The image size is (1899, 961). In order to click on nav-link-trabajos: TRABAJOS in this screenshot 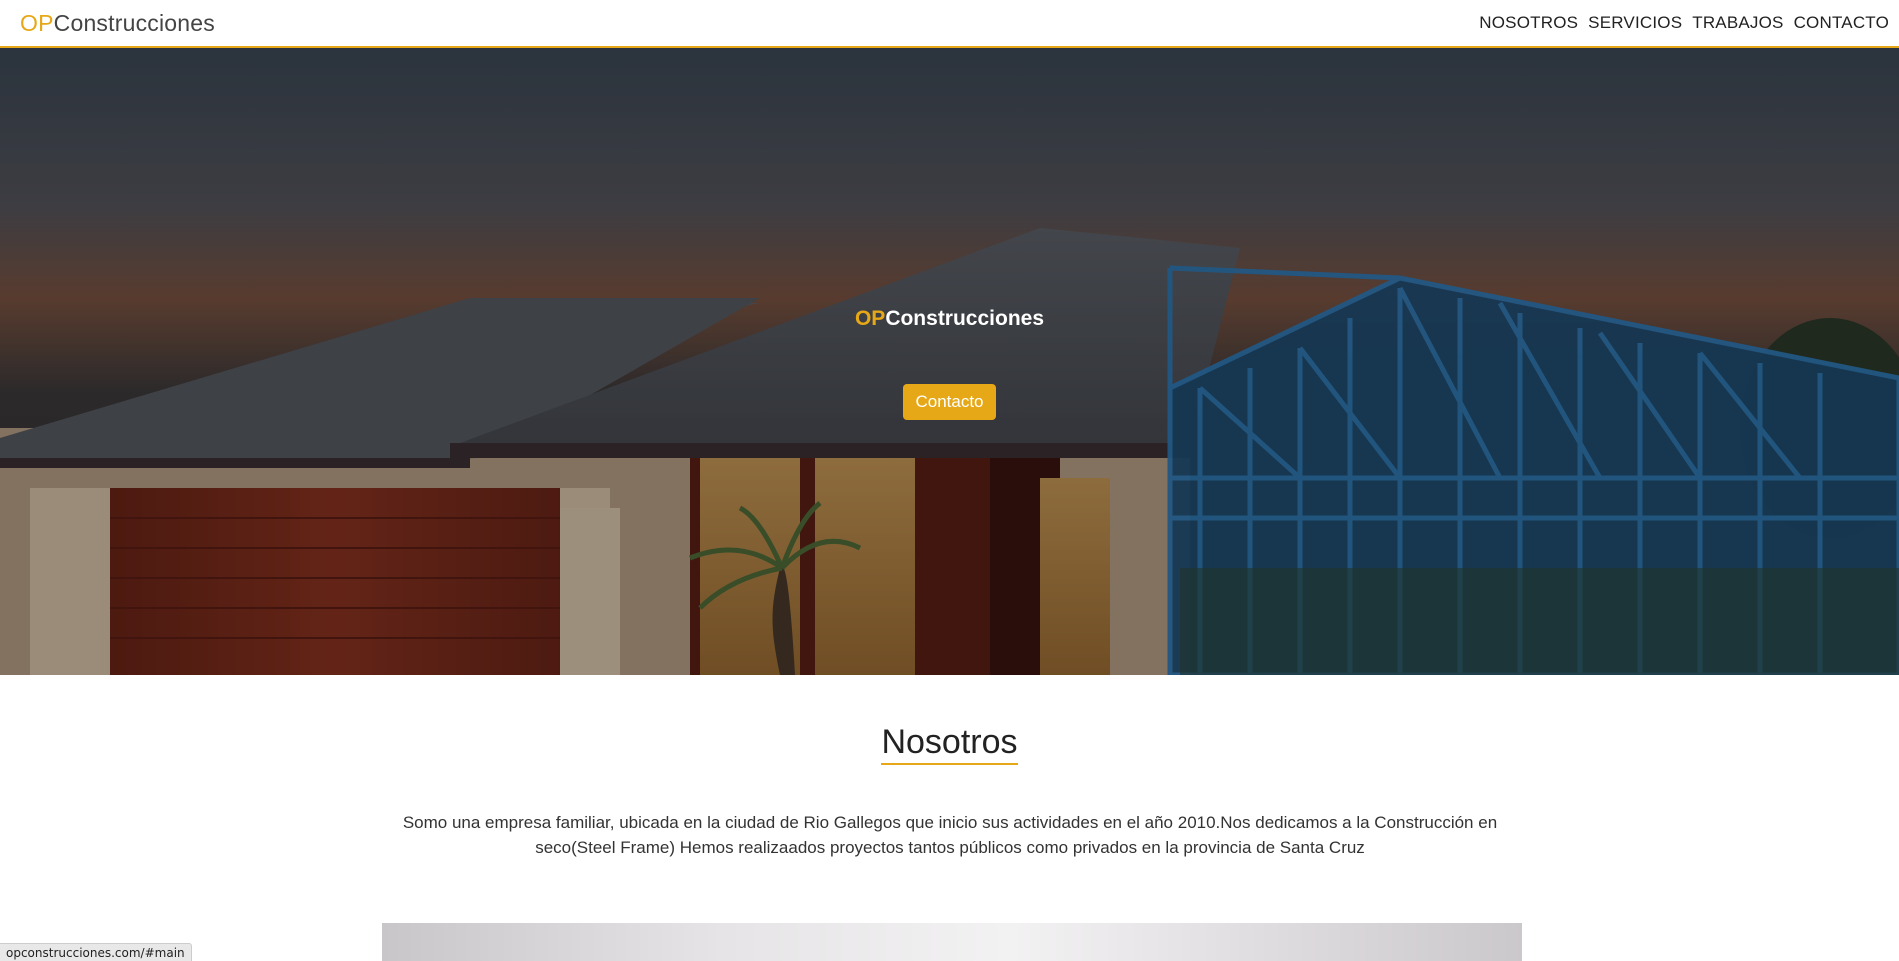, I will do `click(1737, 23)`.